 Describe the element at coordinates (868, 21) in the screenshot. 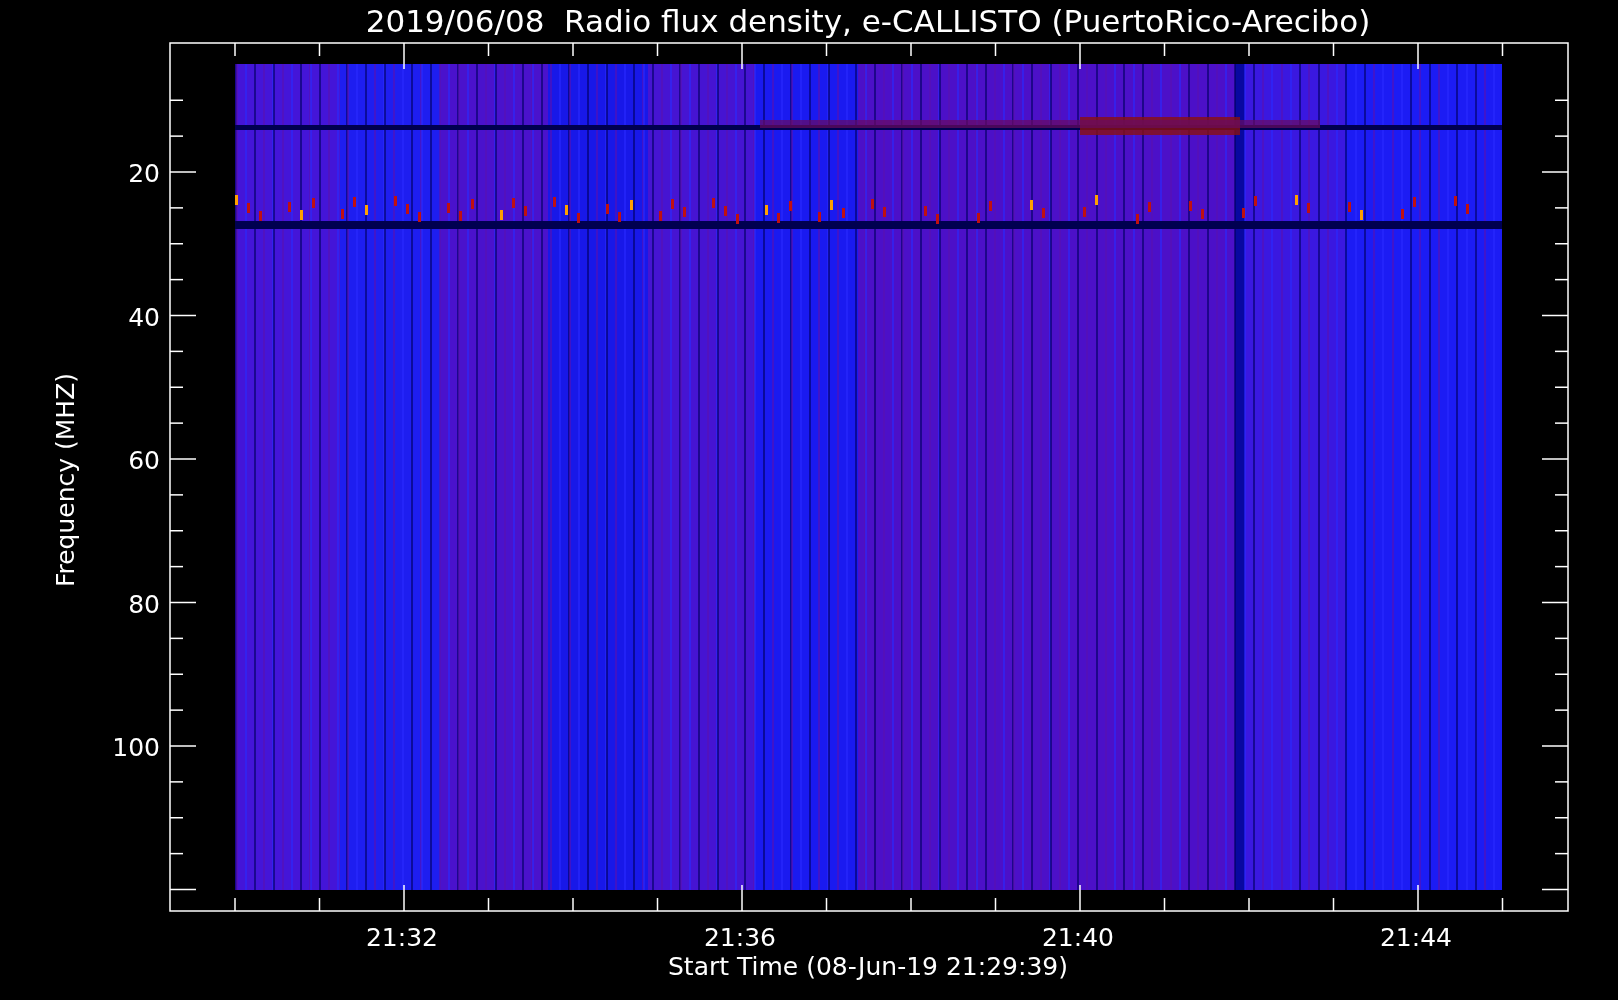

I see `plot-title: 2019/06/08 Radio flux density, e-CALLISTO (PuertoRico-Arecibo)` at that location.